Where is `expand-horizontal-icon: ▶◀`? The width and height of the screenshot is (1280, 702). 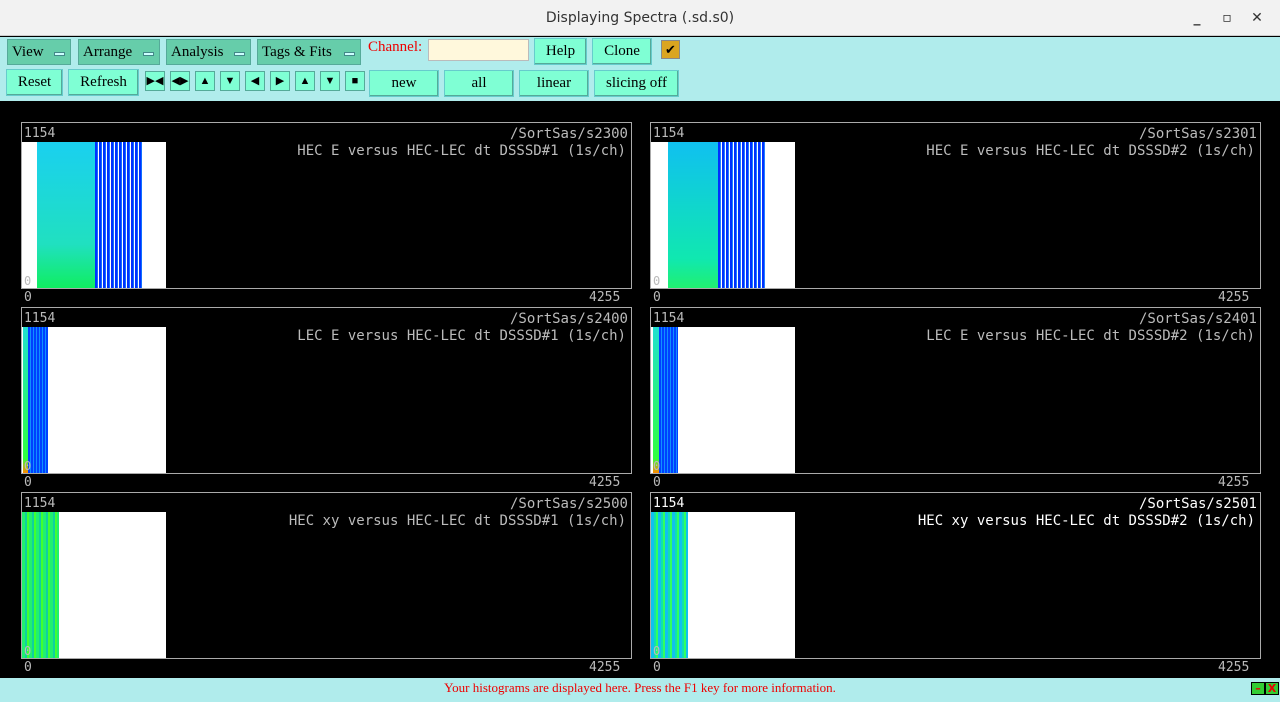 expand-horizontal-icon: ▶◀ is located at coordinates (155, 81).